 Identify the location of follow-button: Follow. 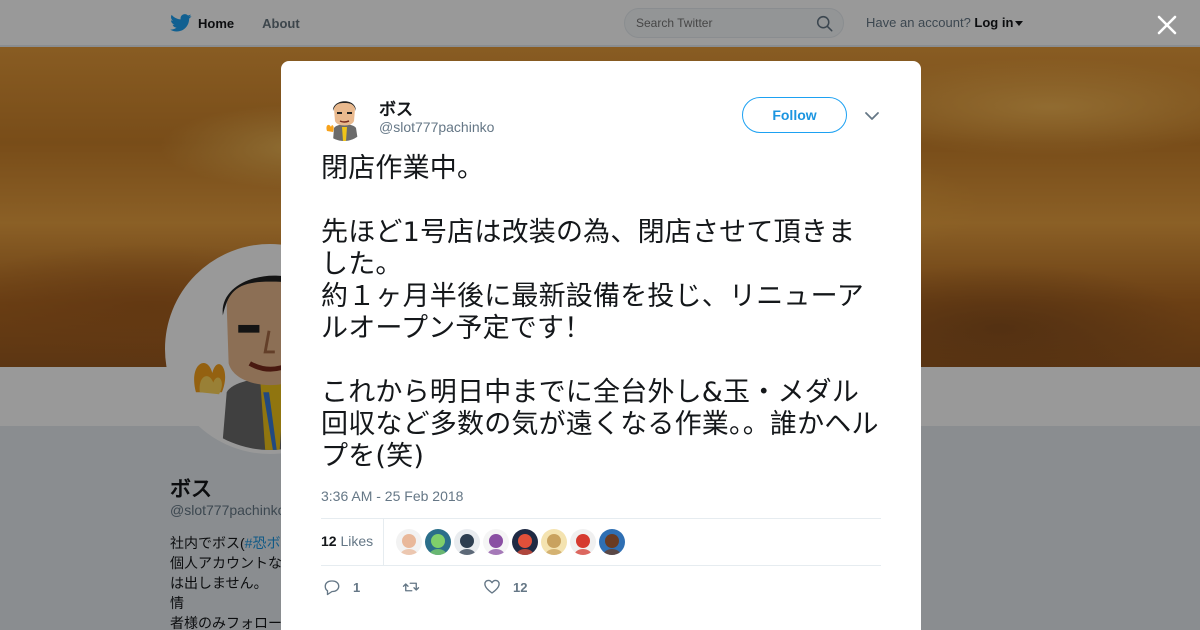
(794, 115).